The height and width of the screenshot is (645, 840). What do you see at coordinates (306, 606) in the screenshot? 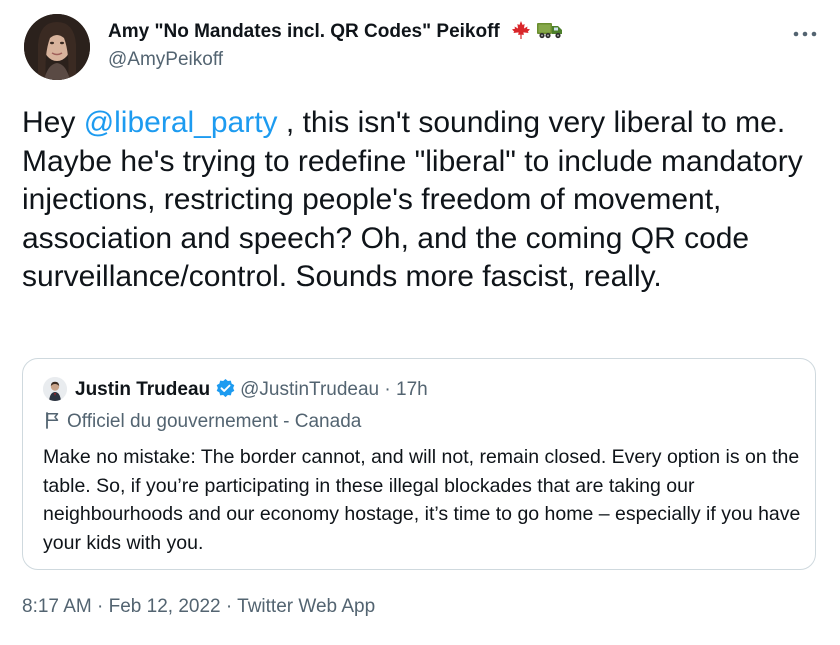
I see `tweet-source: Twitter Web App` at bounding box center [306, 606].